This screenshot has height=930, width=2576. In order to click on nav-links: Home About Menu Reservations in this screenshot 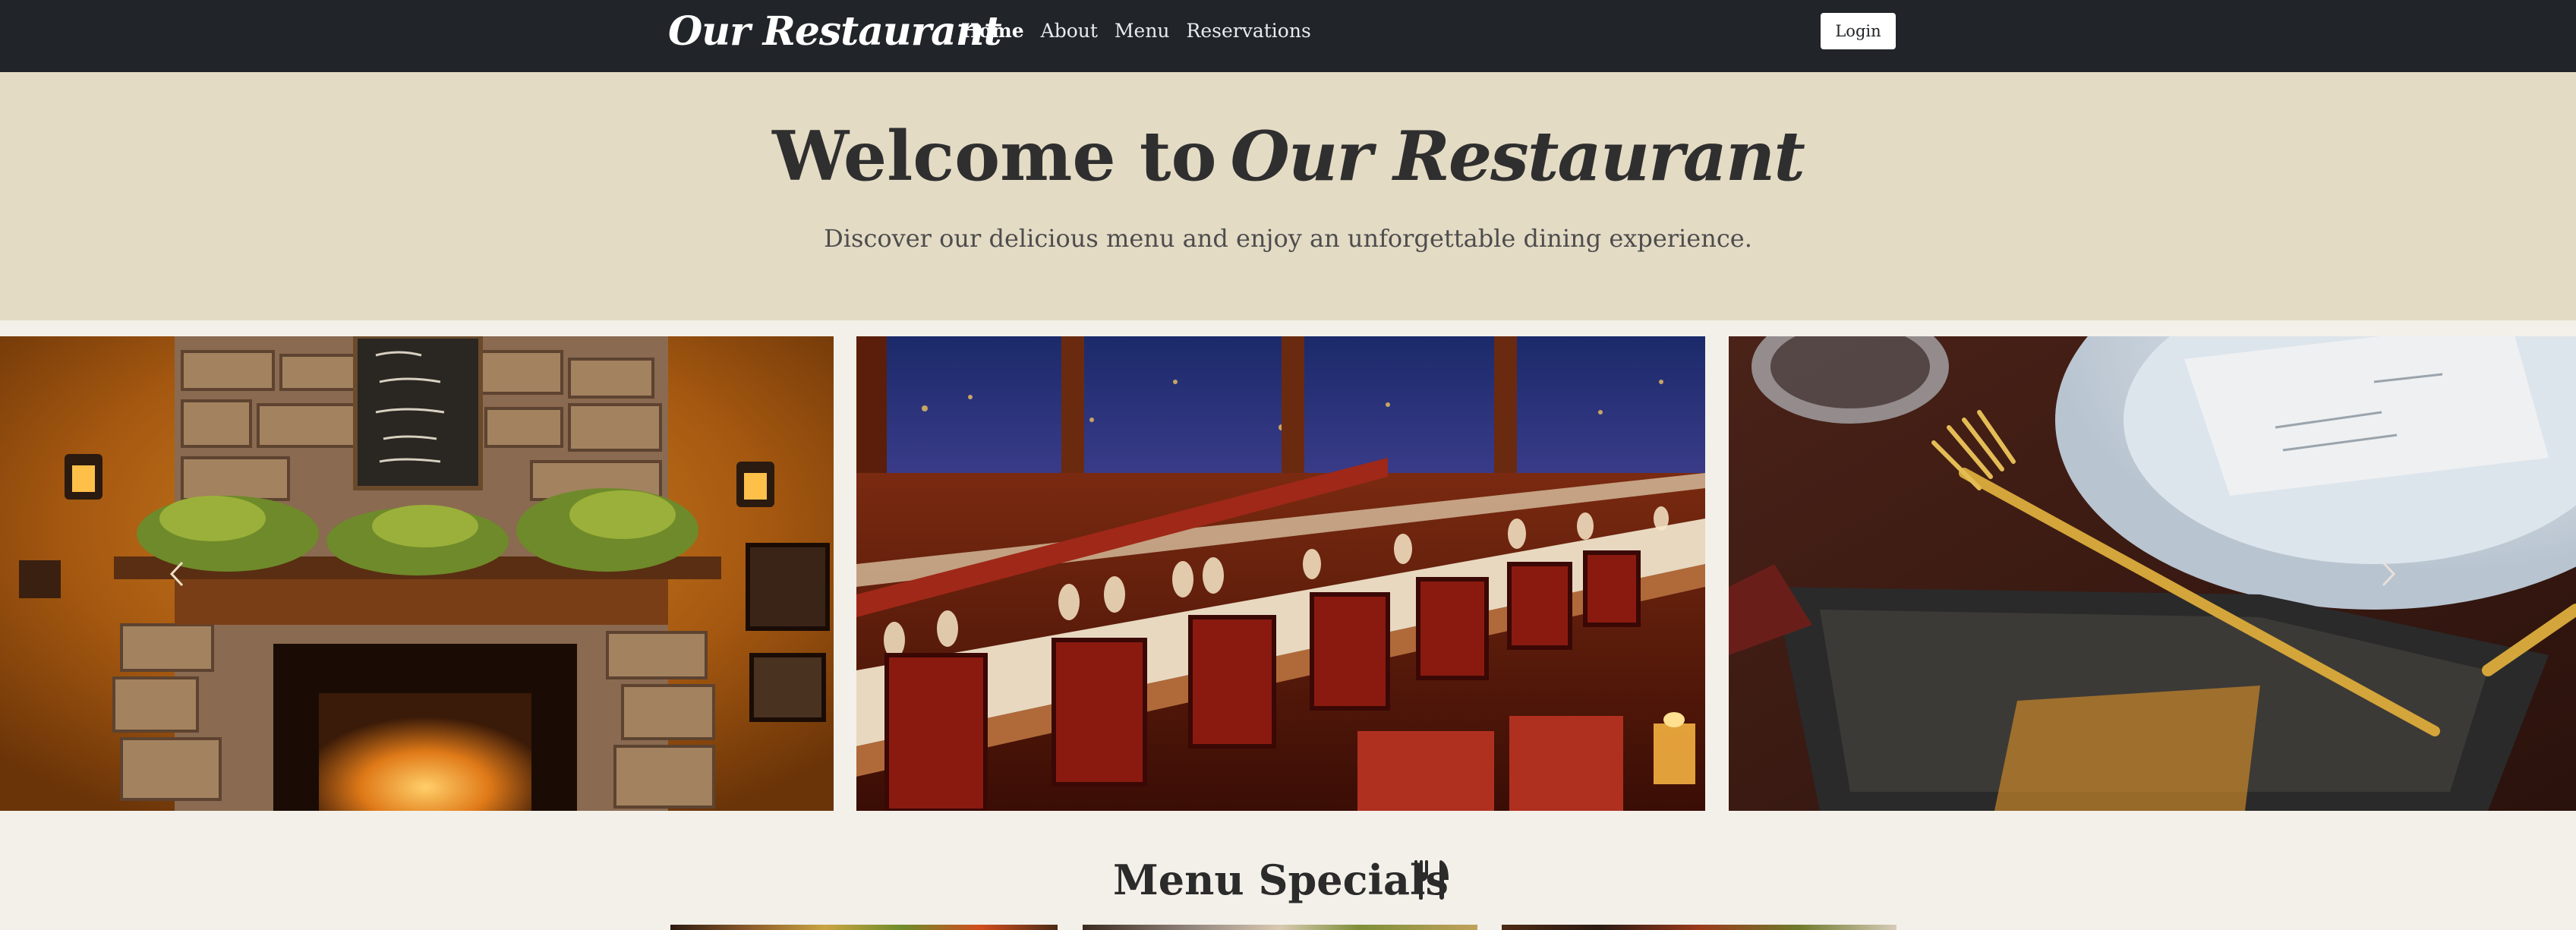, I will do `click(1136, 30)`.